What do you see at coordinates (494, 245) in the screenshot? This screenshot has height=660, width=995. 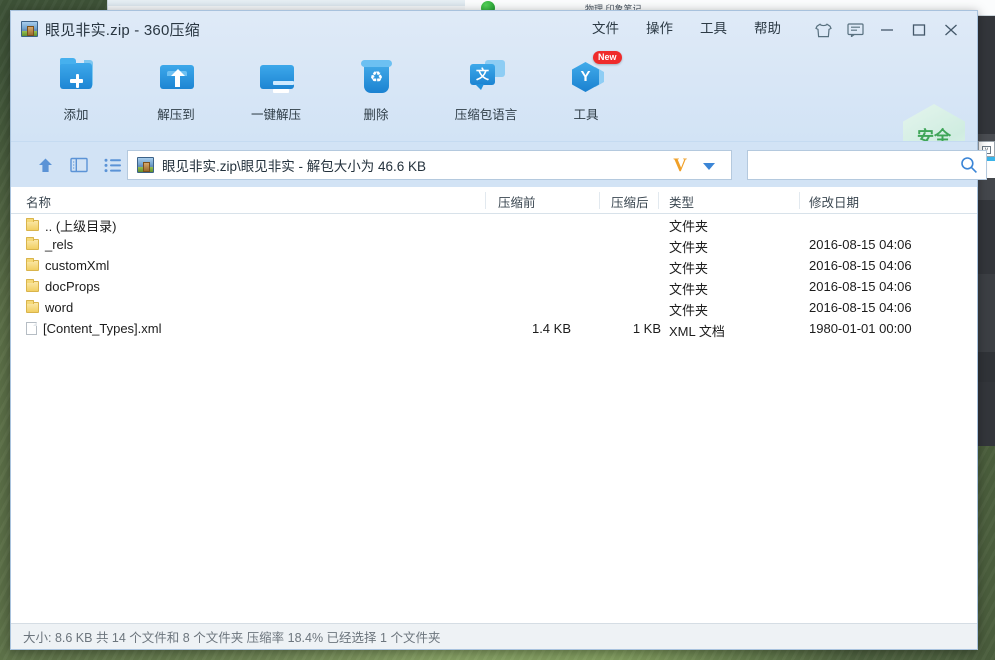 I see `table-row: _rels 文件夹 2016-08-15 04:06` at bounding box center [494, 245].